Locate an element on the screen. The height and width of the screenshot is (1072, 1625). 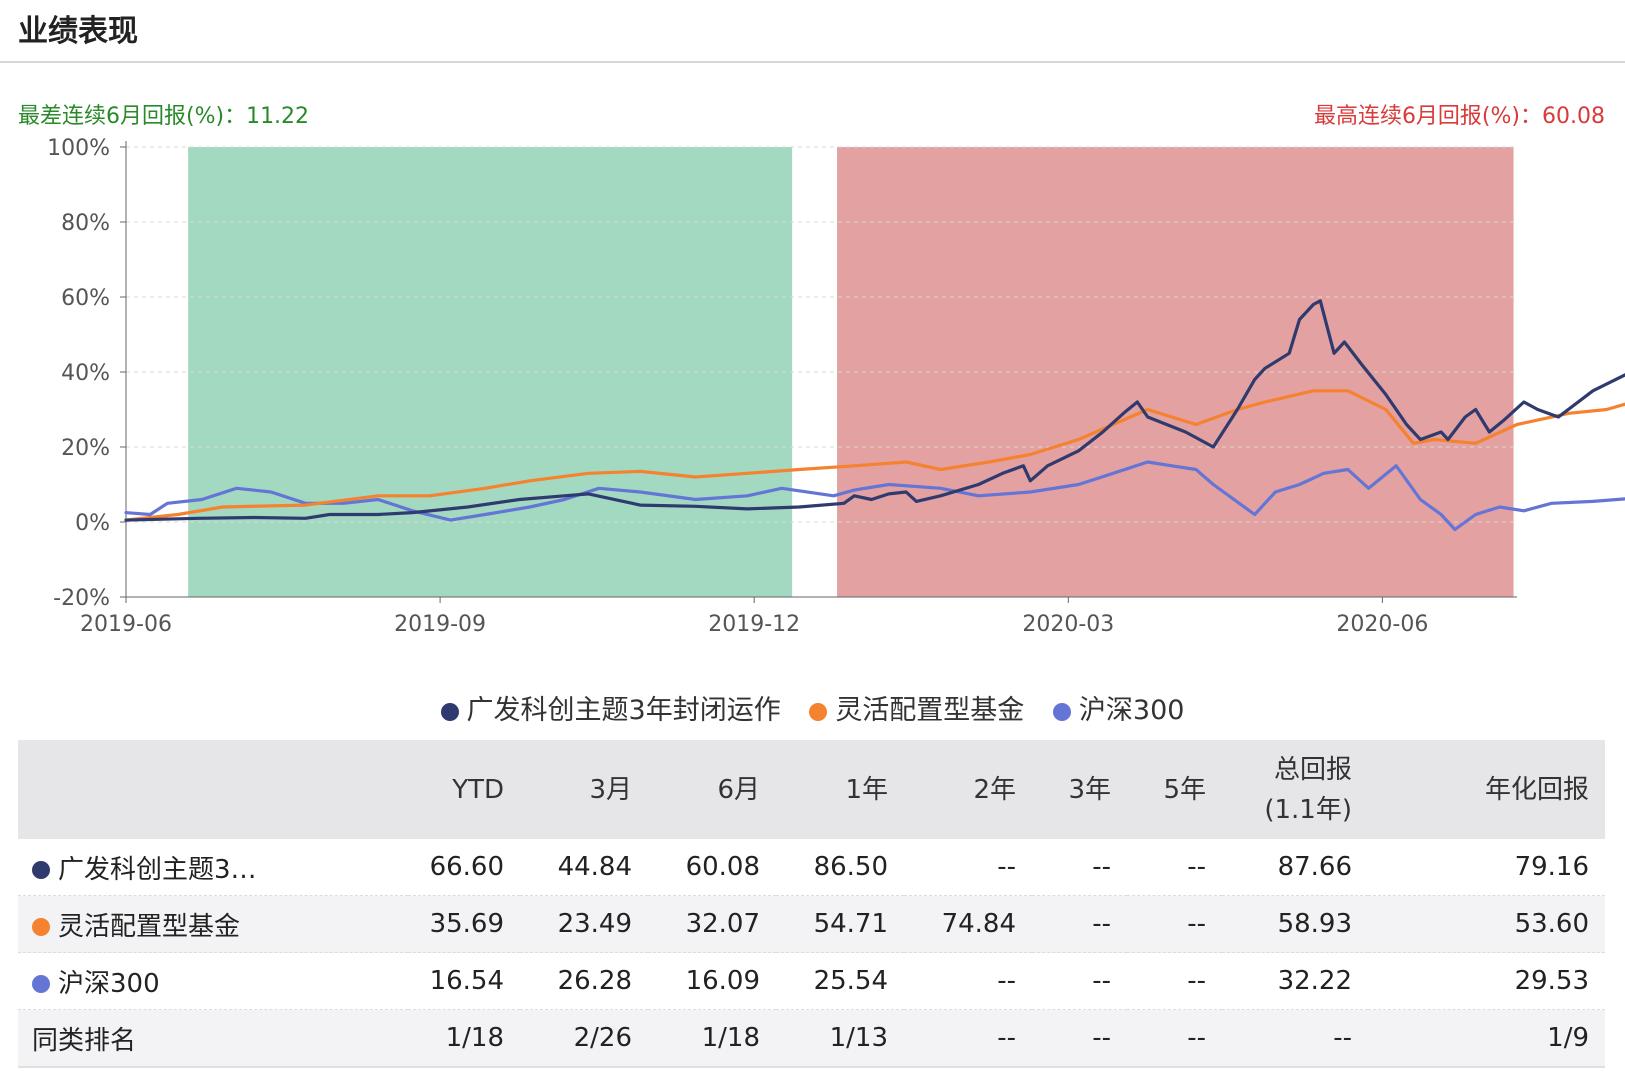
y-tick-label: 60% is located at coordinates (85, 298).